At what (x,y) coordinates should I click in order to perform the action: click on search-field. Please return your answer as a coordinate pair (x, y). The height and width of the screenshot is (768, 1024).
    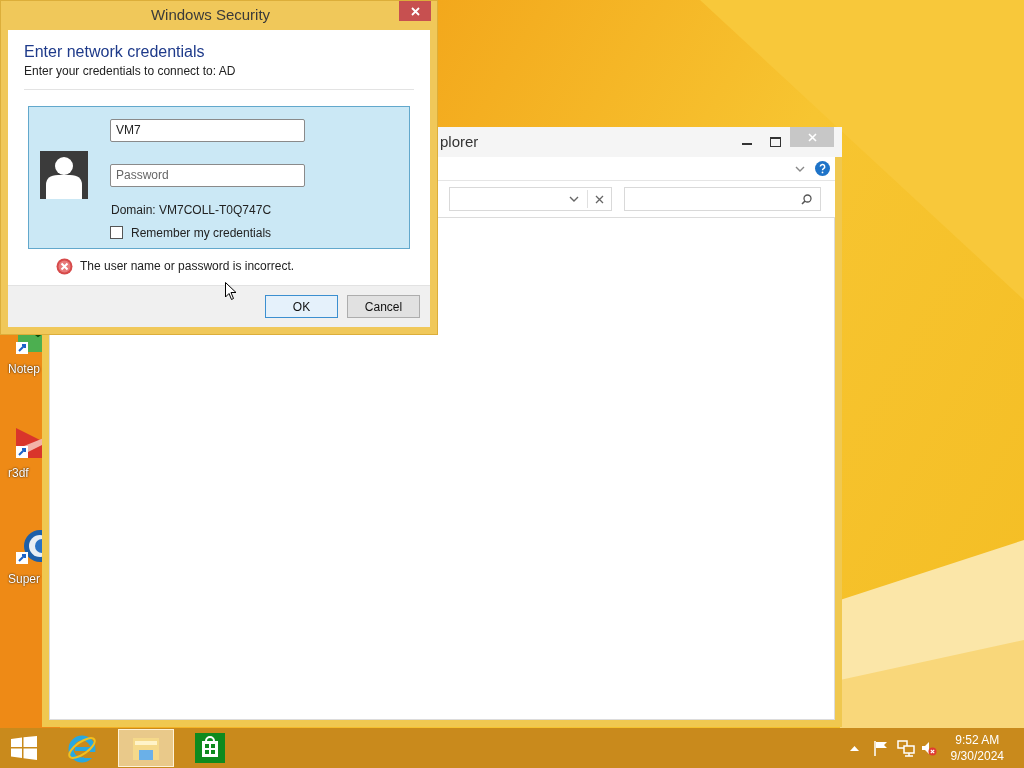
    Looking at the image, I should click on (722, 199).